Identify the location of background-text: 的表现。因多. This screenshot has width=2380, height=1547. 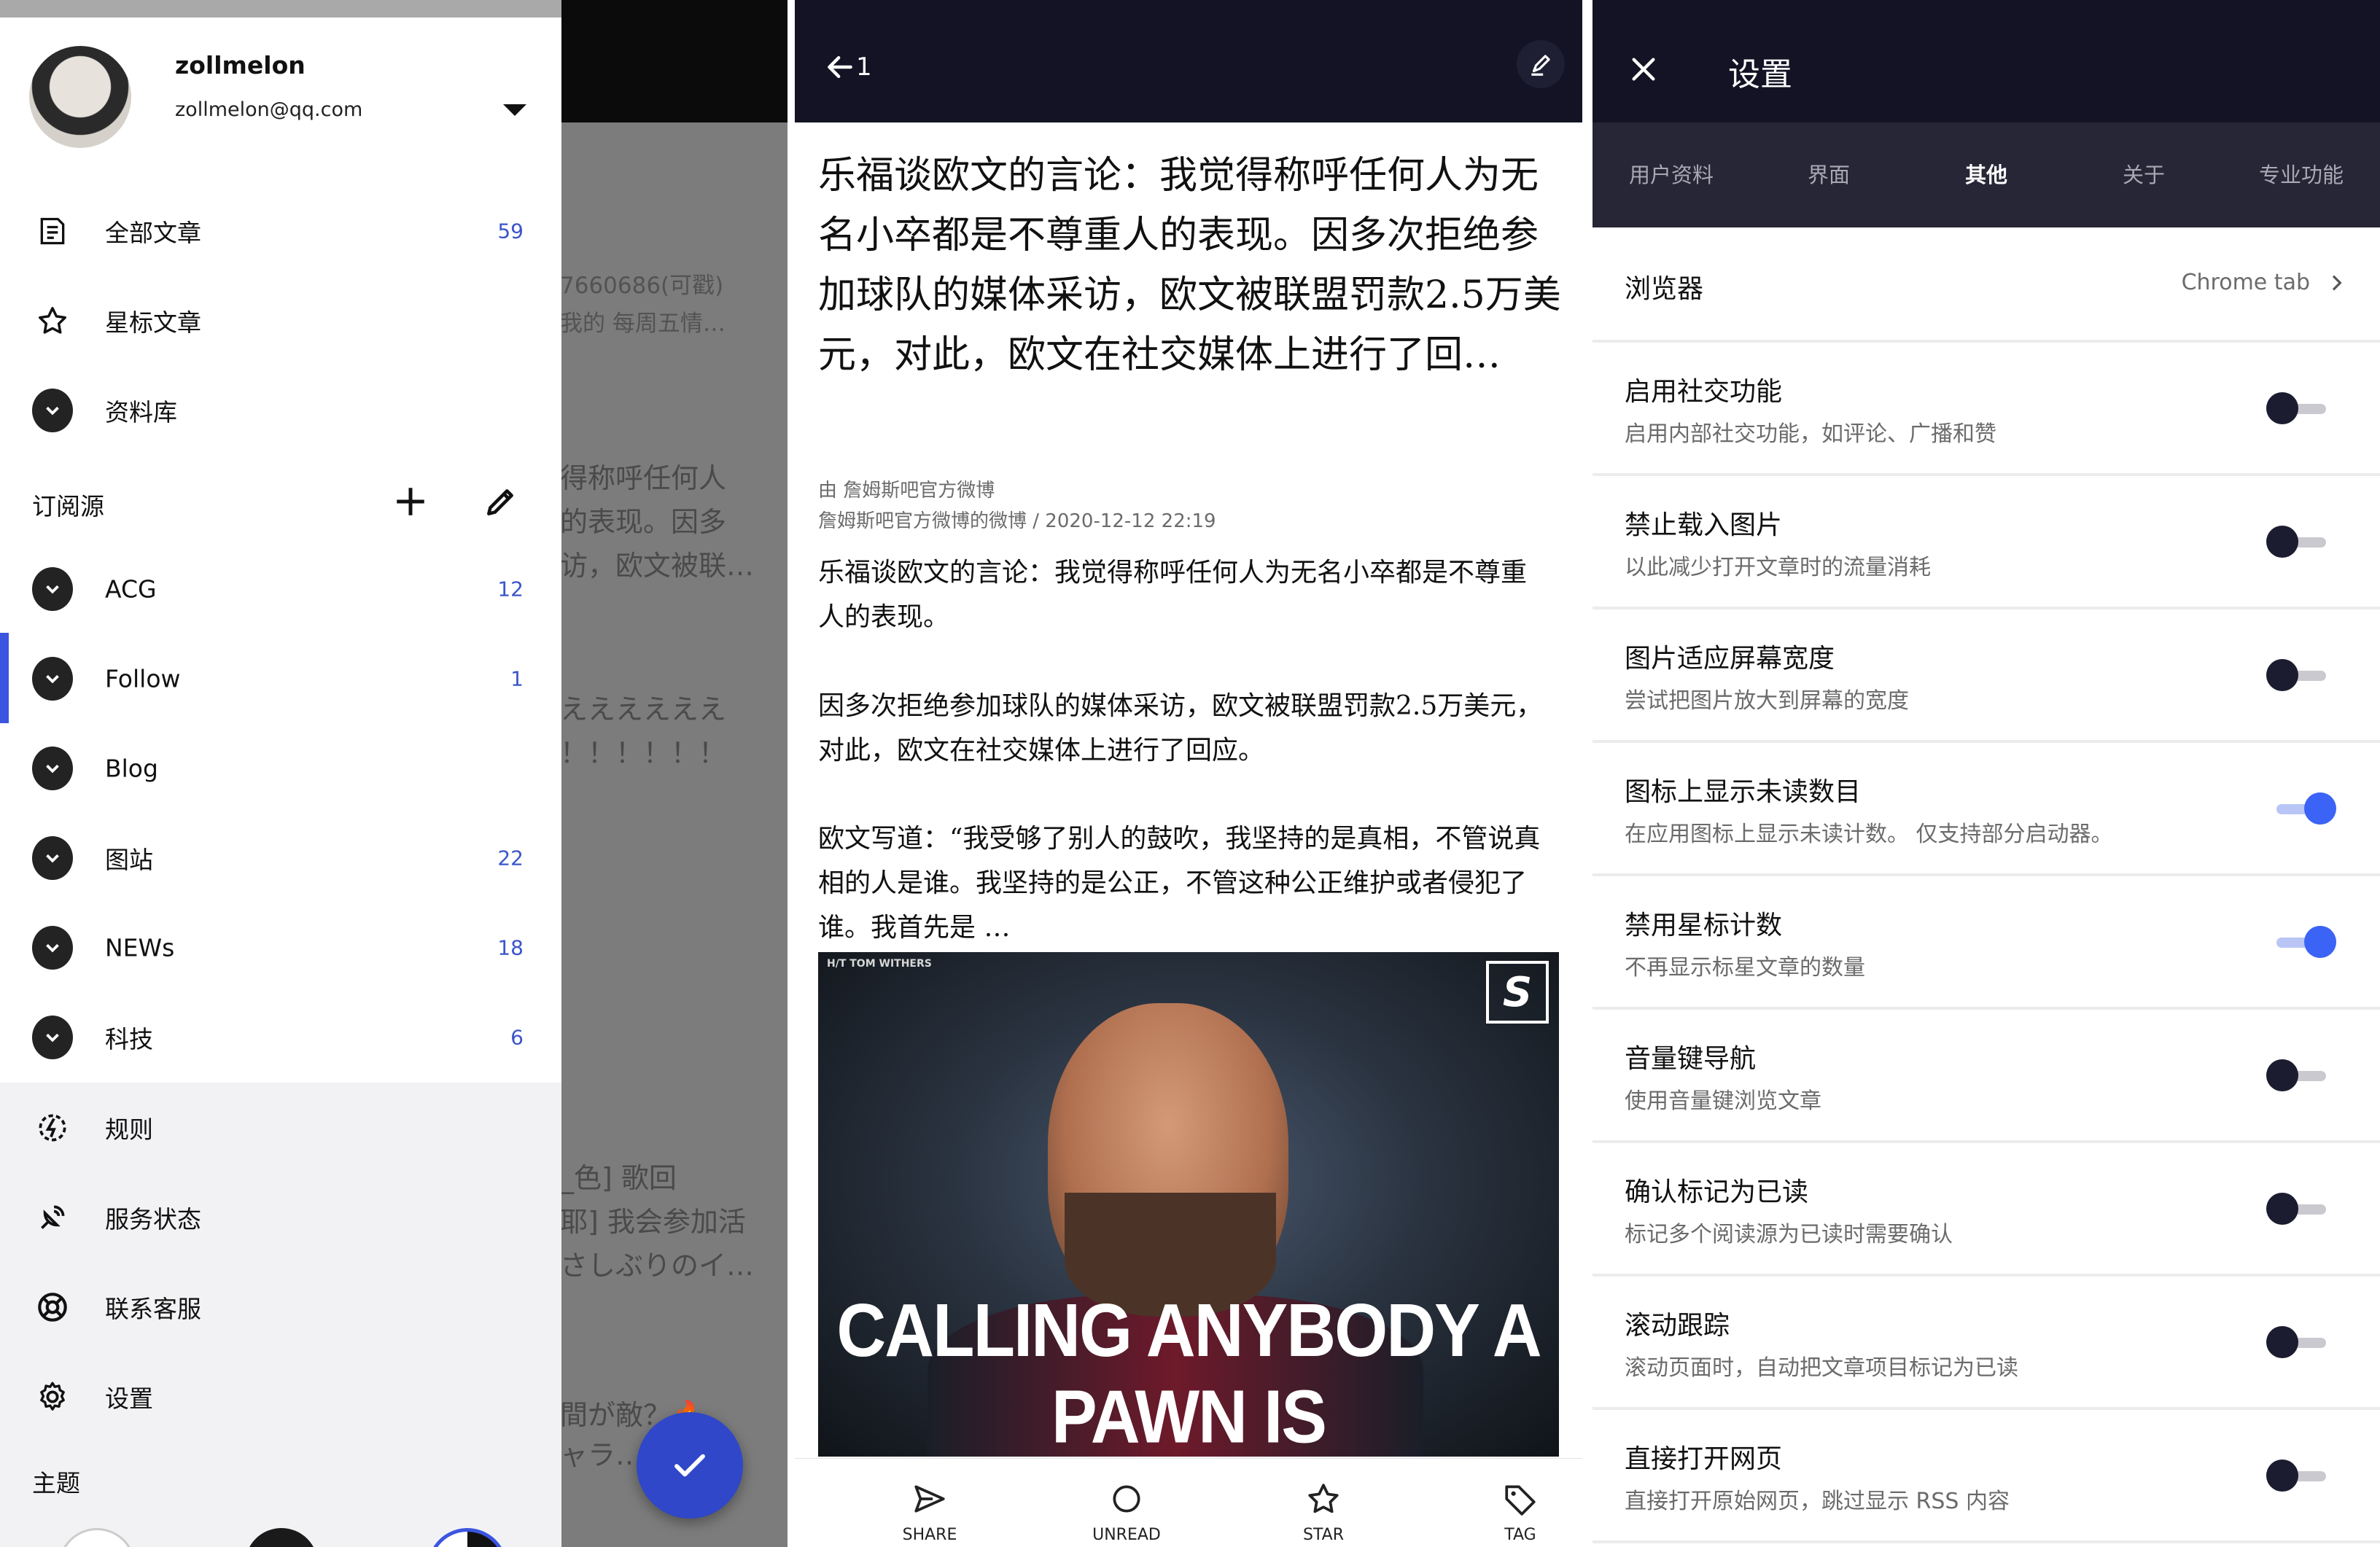
(643, 522).